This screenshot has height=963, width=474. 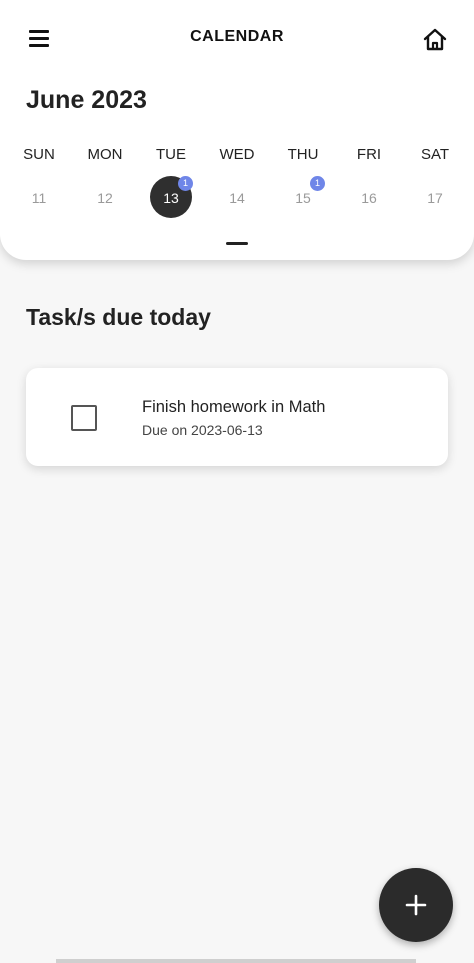 What do you see at coordinates (105, 180) in the screenshot?
I see `day-mon: MON 12` at bounding box center [105, 180].